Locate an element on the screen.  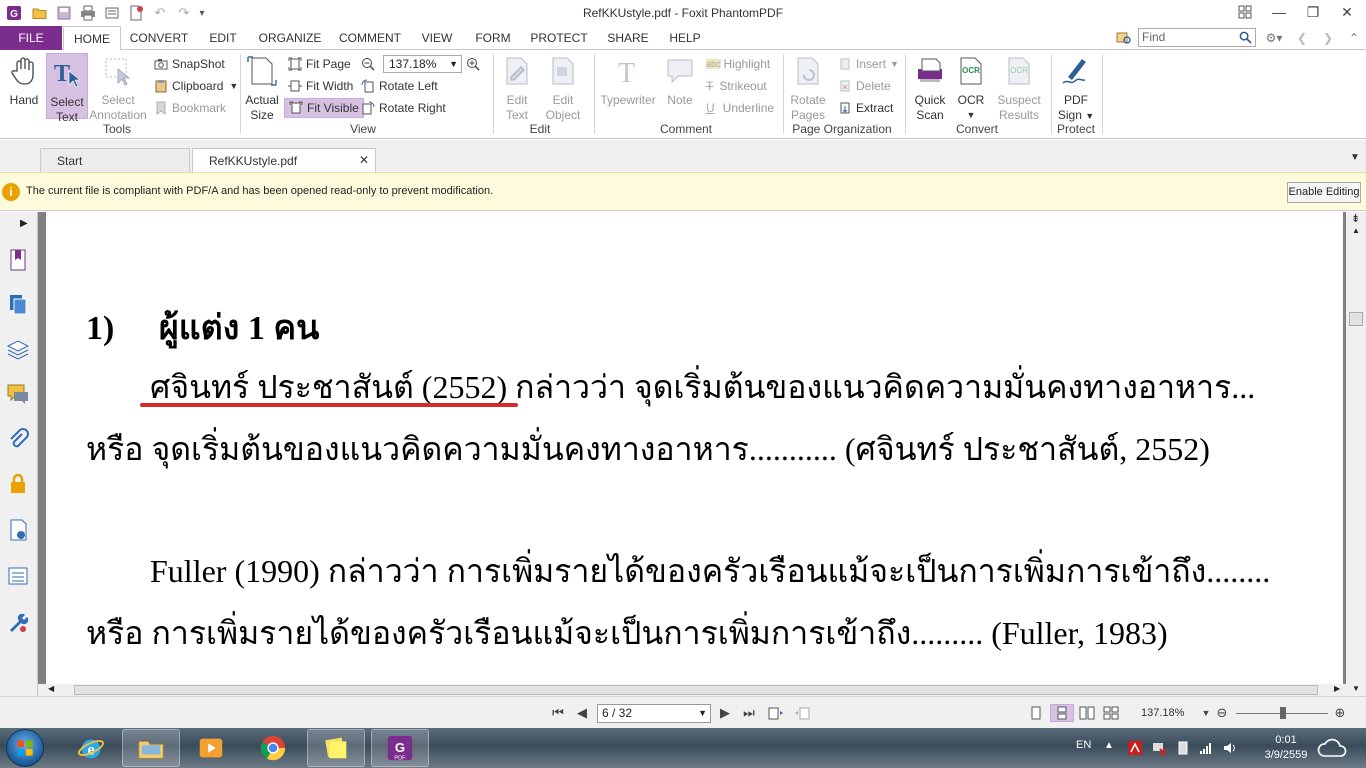
minimize-button: — is located at coordinates (1279, 12).